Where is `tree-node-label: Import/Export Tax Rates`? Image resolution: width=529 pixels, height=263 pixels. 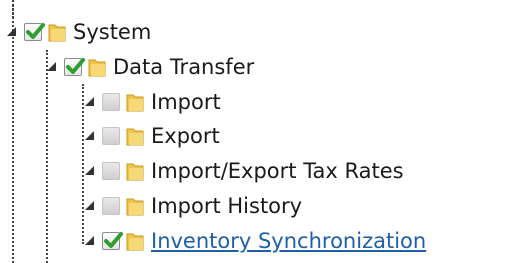 tree-node-label: Import/Export Tax Rates is located at coordinates (277, 171).